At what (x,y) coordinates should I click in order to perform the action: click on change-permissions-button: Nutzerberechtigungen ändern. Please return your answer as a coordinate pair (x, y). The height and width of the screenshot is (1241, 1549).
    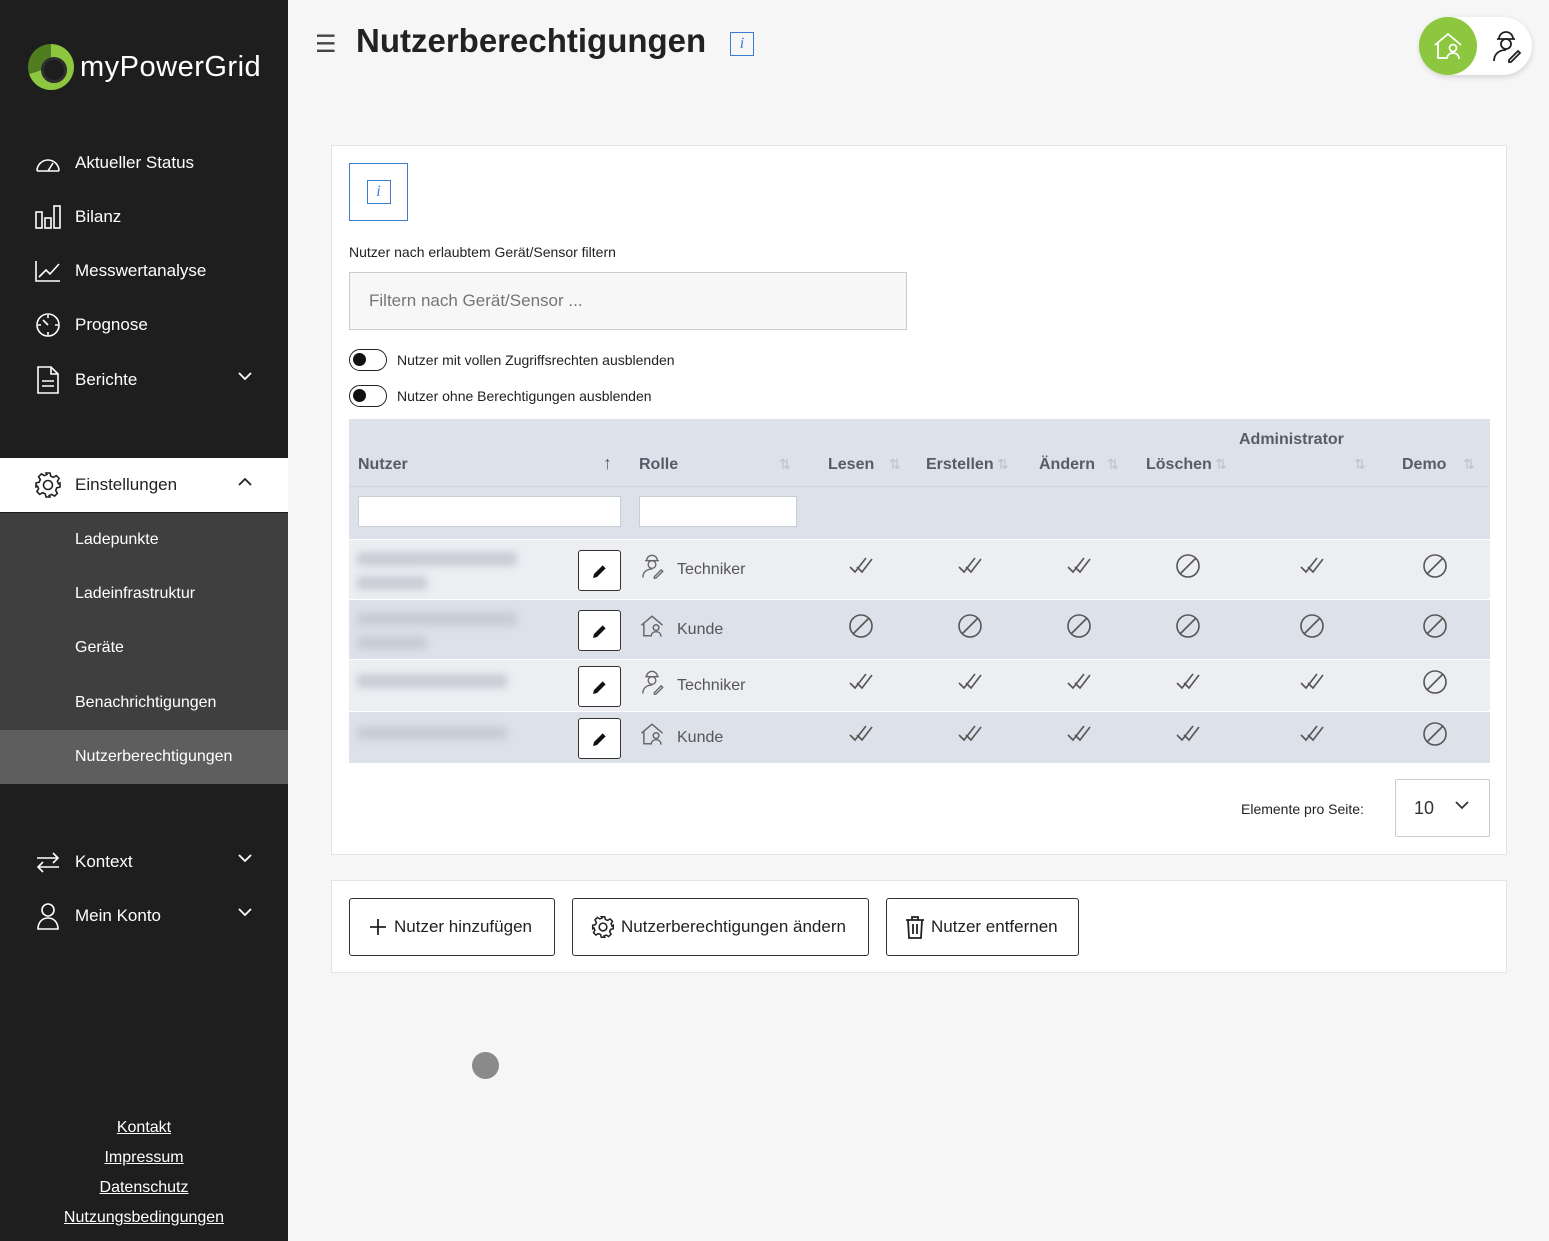
    Looking at the image, I should click on (720, 927).